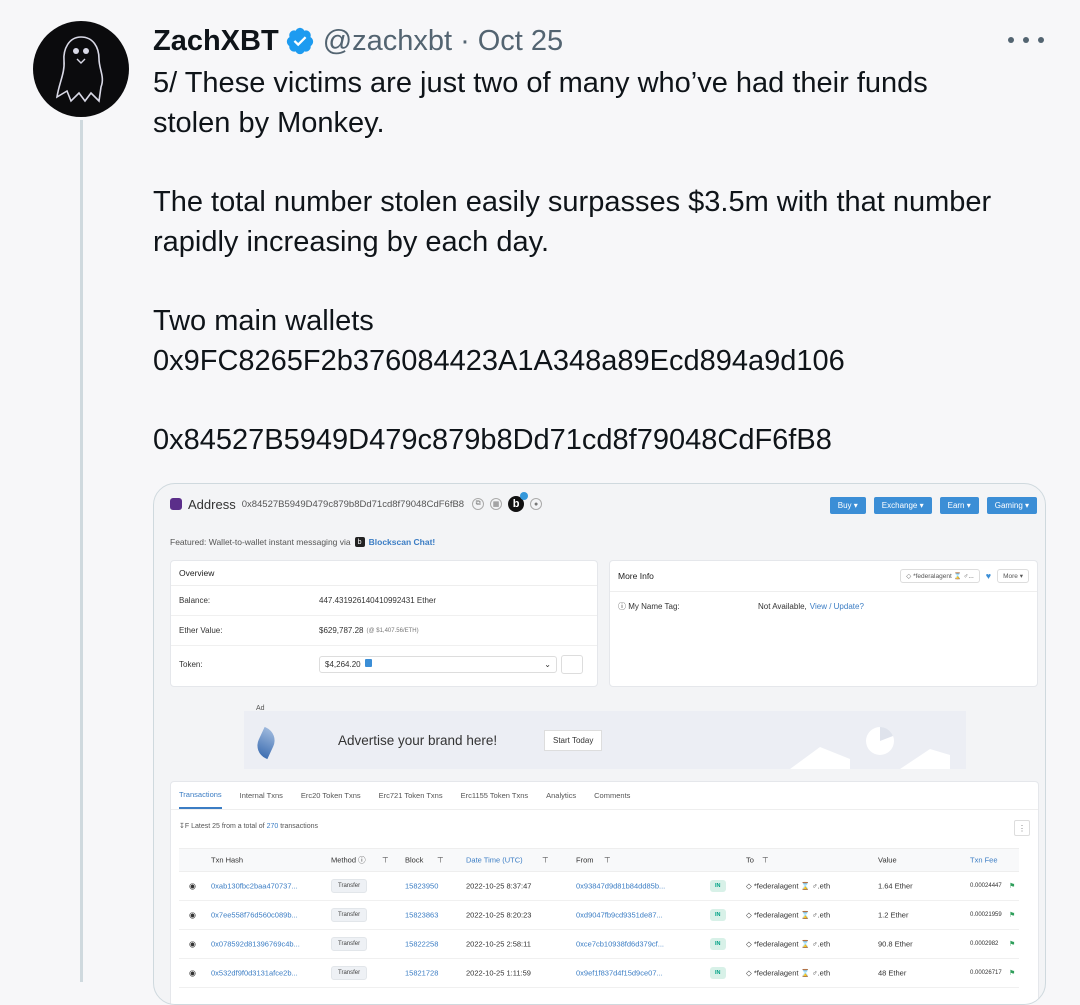 The width and height of the screenshot is (1080, 1005). What do you see at coordinates (536, 504) in the screenshot?
I see `chat-icon: ●` at bounding box center [536, 504].